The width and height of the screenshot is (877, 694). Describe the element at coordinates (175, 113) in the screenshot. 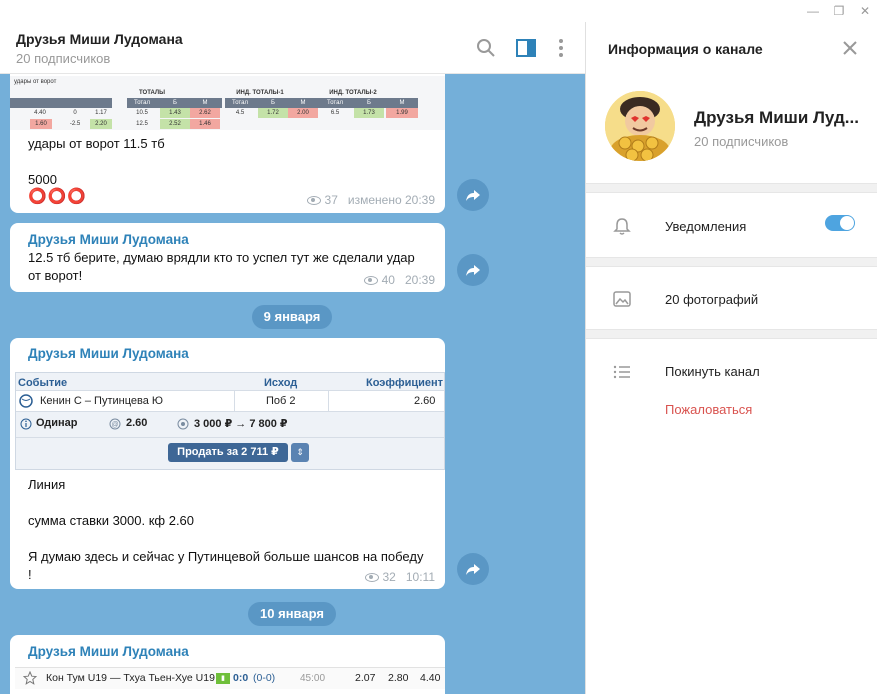

I see `odds-value: 1.43` at that location.